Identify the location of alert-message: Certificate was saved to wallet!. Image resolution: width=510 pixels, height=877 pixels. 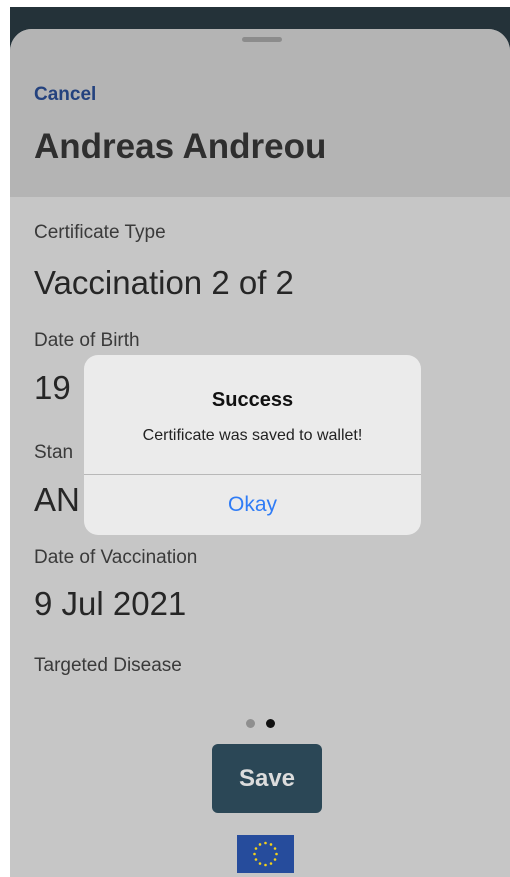
(252, 435).